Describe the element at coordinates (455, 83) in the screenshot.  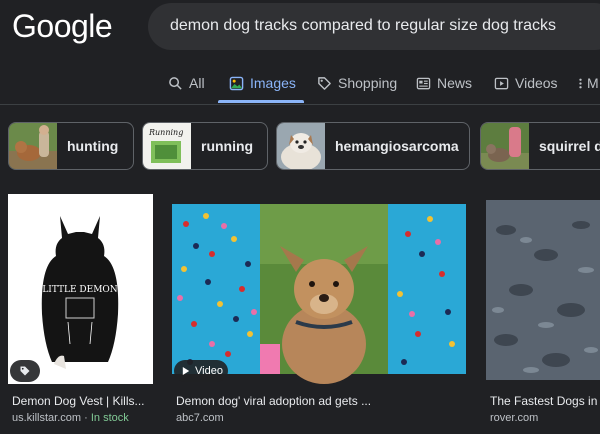
I see `tab-news-label: News` at that location.